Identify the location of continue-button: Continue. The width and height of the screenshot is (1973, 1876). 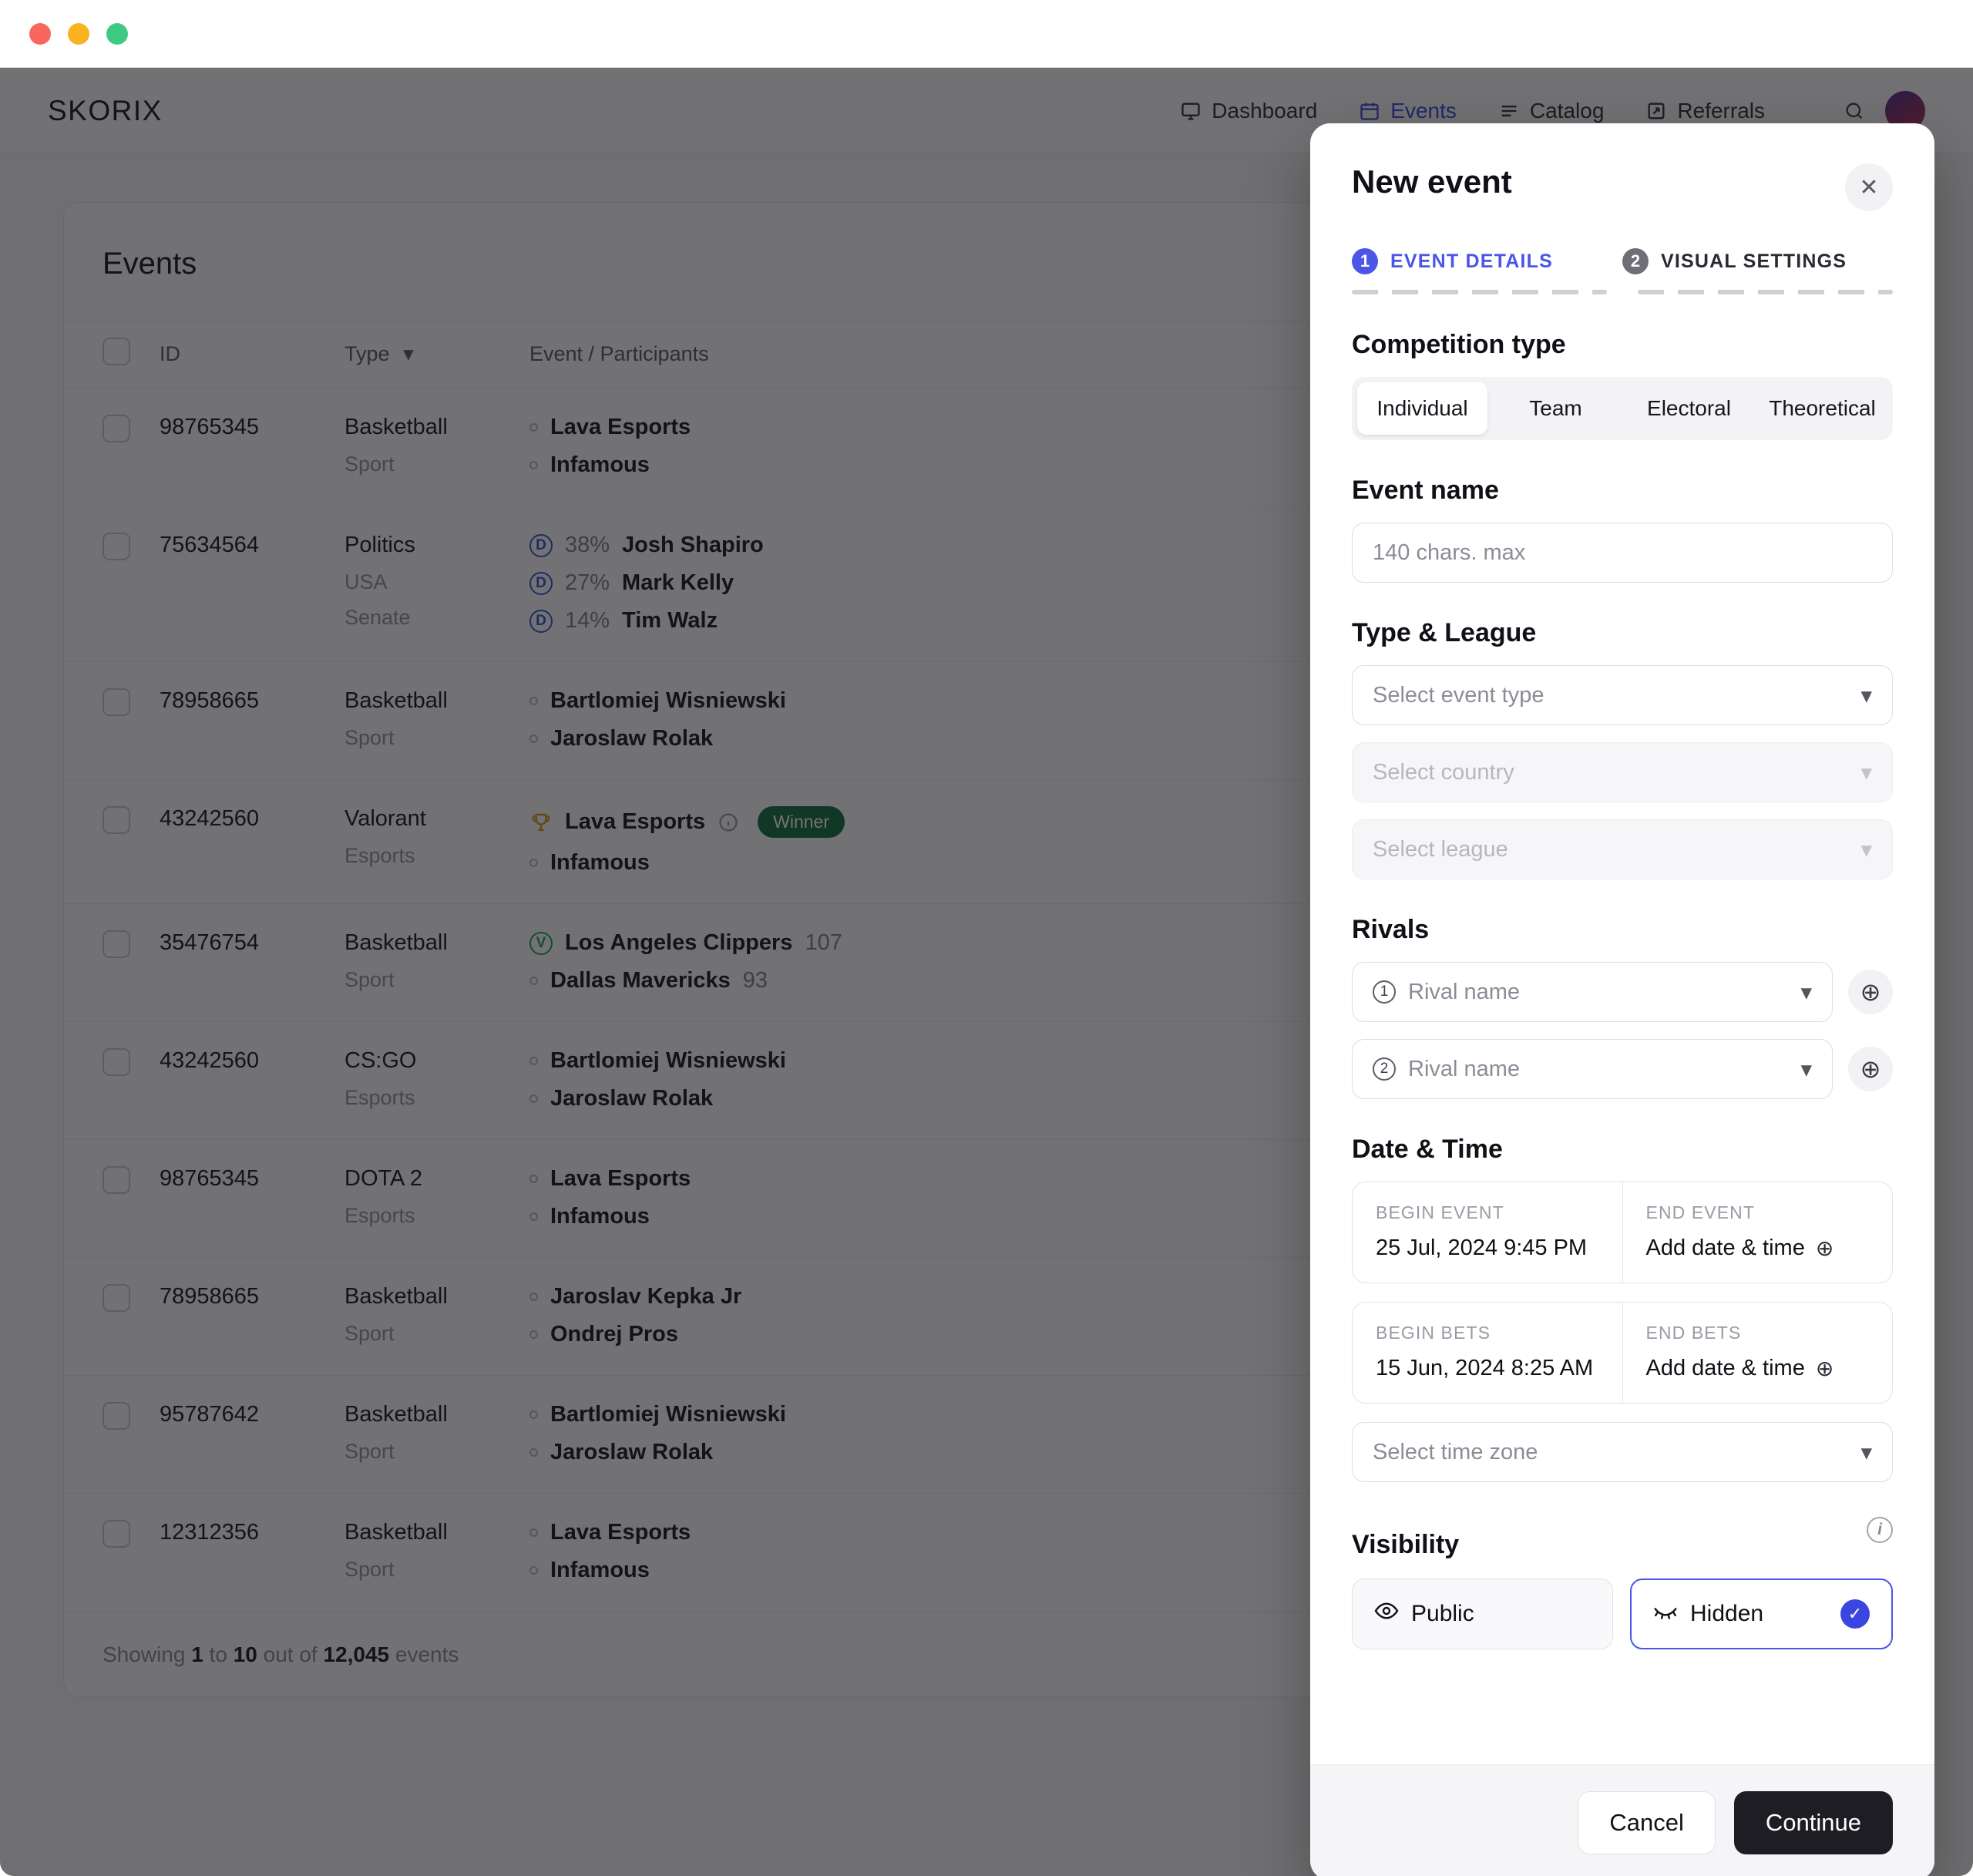
(1813, 1822).